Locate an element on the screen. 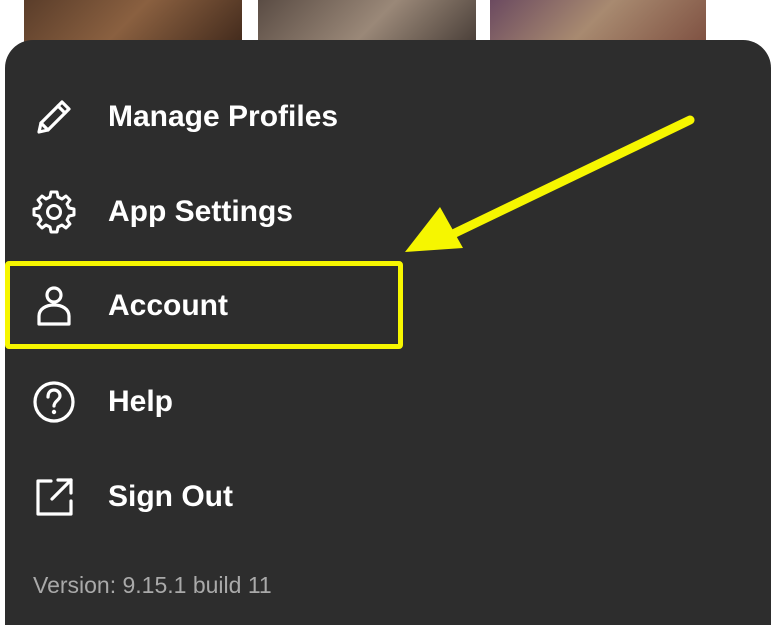 The height and width of the screenshot is (625, 771). pencil-icon is located at coordinates (54, 117).